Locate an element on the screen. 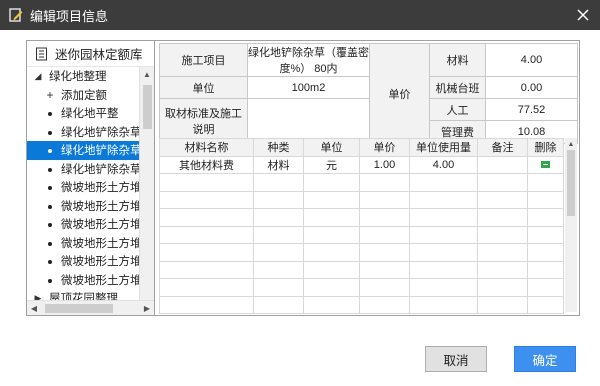 This screenshot has width=600, height=386. tree-horizontal-scrollbar: ◀ ▶ is located at coordinates (90, 307).